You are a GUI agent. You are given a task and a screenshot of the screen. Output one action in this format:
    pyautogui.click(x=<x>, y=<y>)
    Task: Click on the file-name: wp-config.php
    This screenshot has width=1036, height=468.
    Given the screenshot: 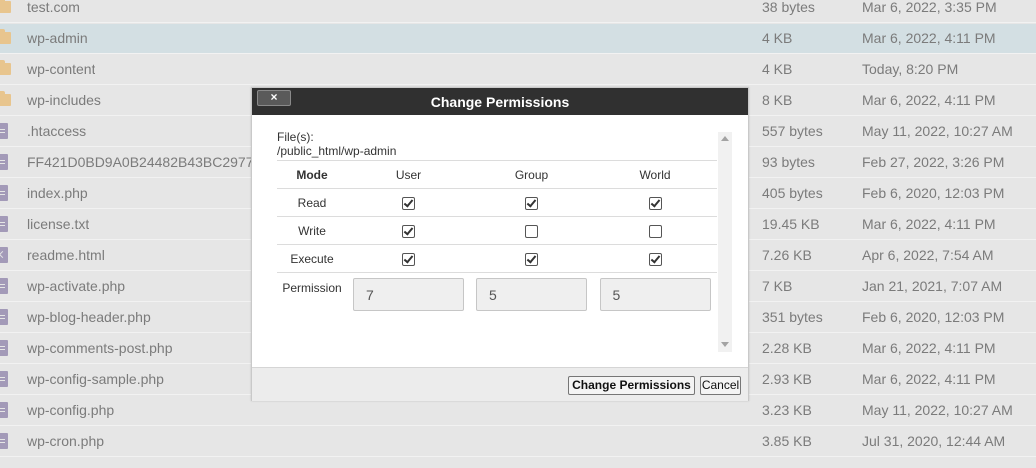 What is the action you would take?
    pyautogui.click(x=71, y=410)
    